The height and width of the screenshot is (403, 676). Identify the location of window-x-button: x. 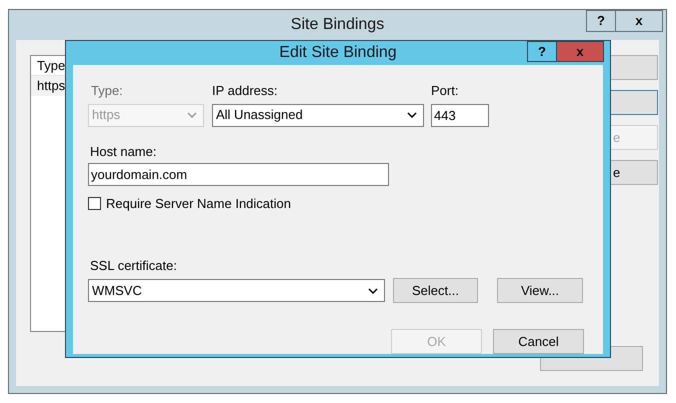
(639, 21).